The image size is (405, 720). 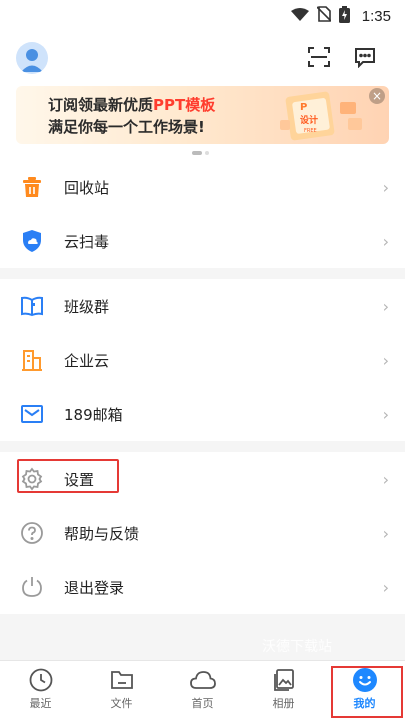 What do you see at coordinates (344, 16) in the screenshot?
I see `battery-icon` at bounding box center [344, 16].